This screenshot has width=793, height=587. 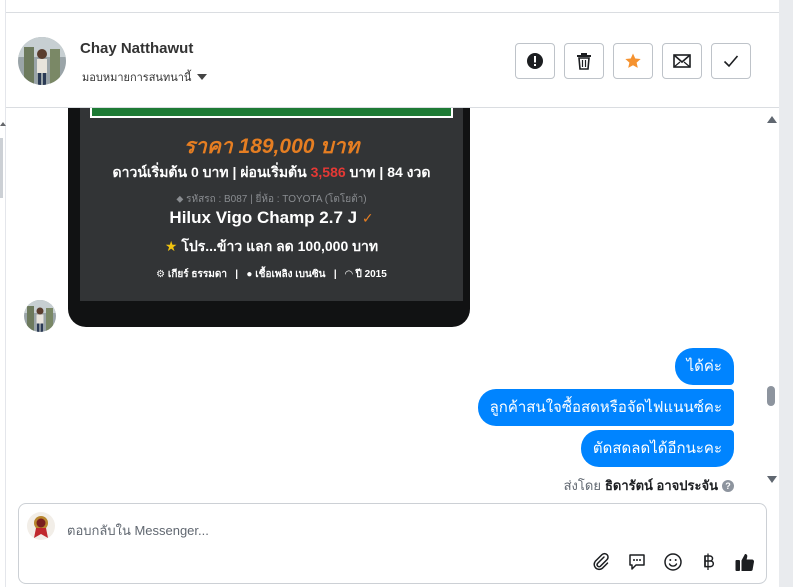 I want to click on emoji-icon, so click(x=673, y=562).